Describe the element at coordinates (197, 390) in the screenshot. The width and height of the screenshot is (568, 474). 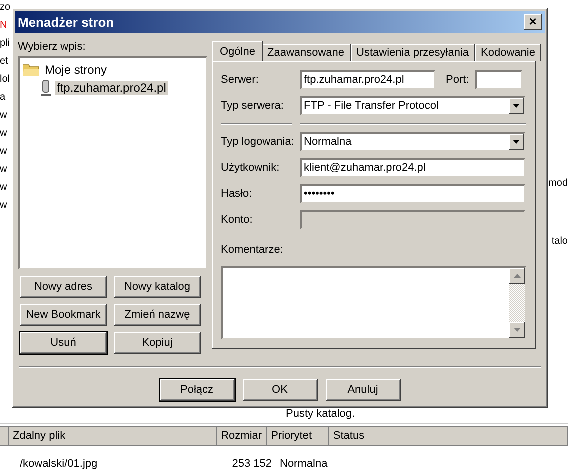
I see `dialog-button: Połącz` at that location.